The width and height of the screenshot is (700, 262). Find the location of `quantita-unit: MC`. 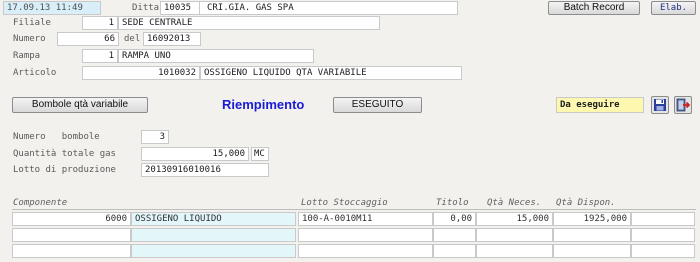

quantita-unit: MC is located at coordinates (260, 154).